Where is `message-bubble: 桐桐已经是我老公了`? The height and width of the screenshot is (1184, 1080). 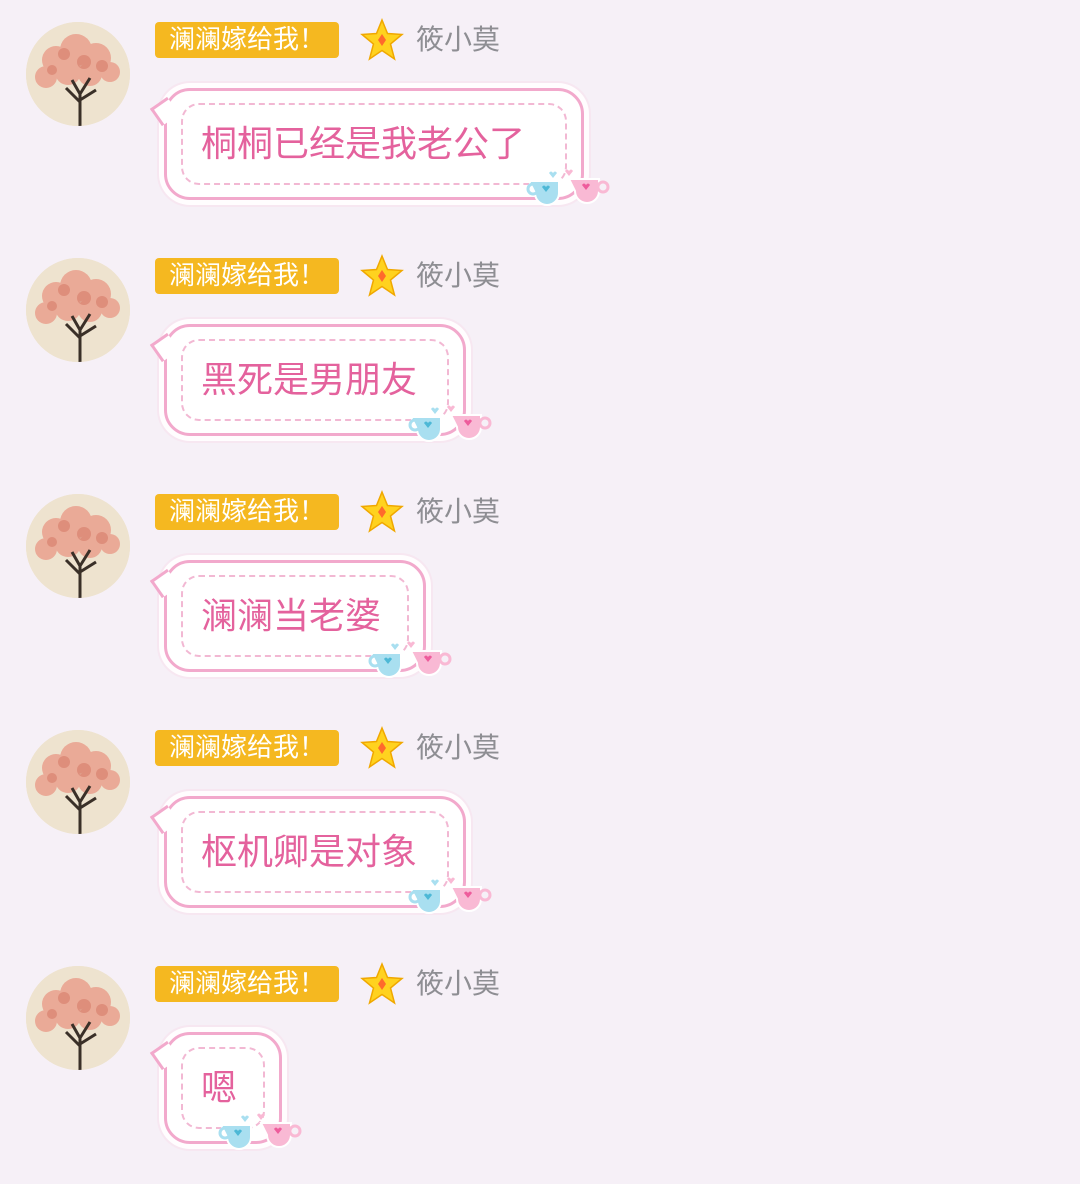 message-bubble: 桐桐已经是我老公了 is located at coordinates (379, 147).